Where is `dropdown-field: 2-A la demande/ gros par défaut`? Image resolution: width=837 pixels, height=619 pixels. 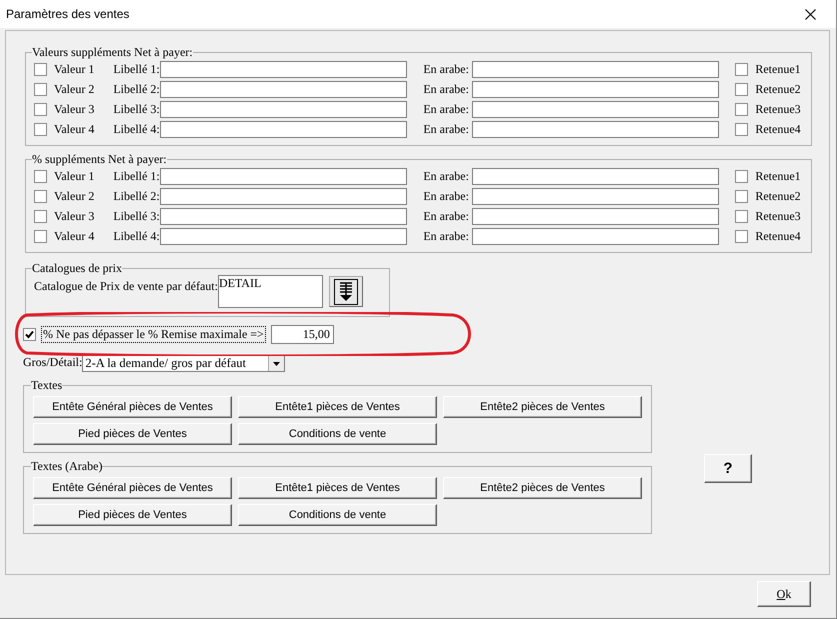
dropdown-field: 2-A la demande/ gros par défaut is located at coordinates (184, 363).